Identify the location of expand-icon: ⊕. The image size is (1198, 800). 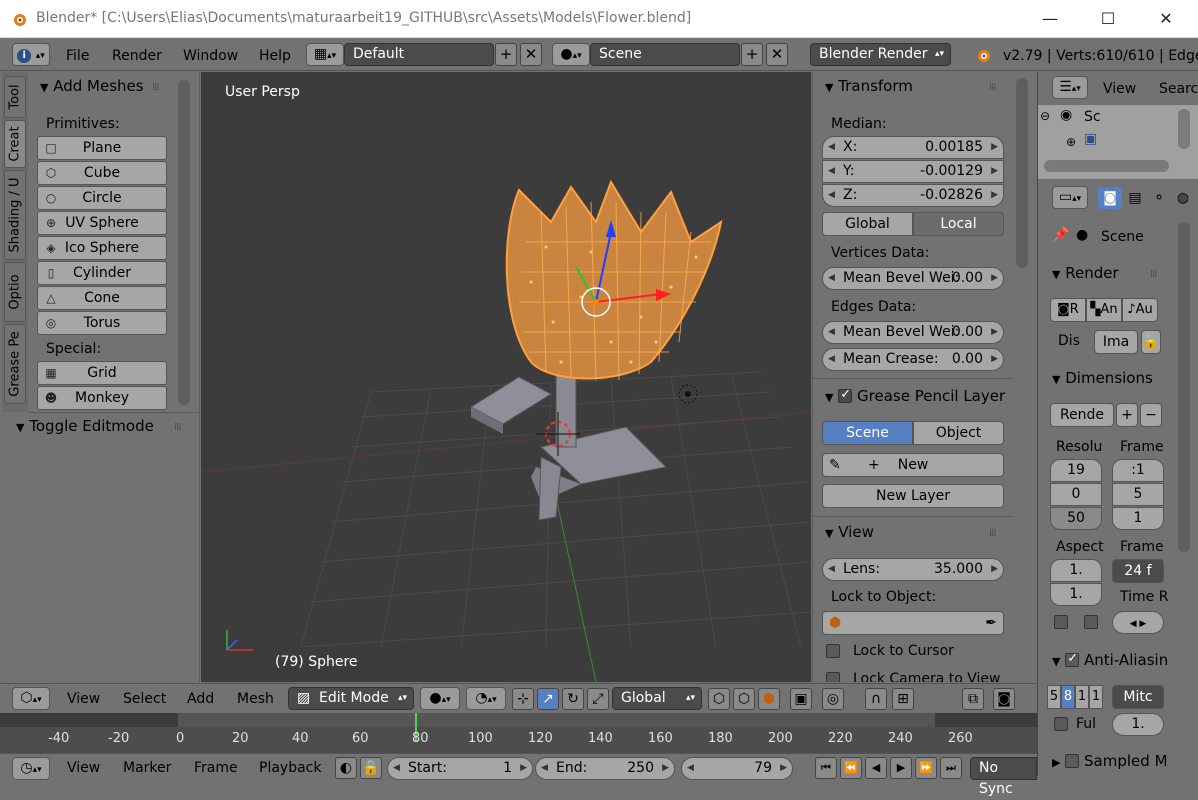
(1071, 142).